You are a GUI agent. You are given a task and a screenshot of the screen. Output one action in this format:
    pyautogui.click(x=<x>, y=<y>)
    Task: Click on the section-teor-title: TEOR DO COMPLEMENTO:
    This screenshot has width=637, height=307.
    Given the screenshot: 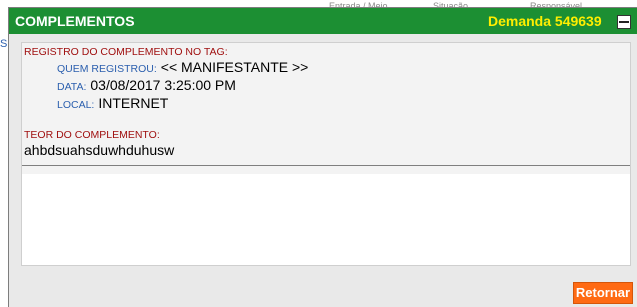 What is the action you would take?
    pyautogui.click(x=92, y=135)
    